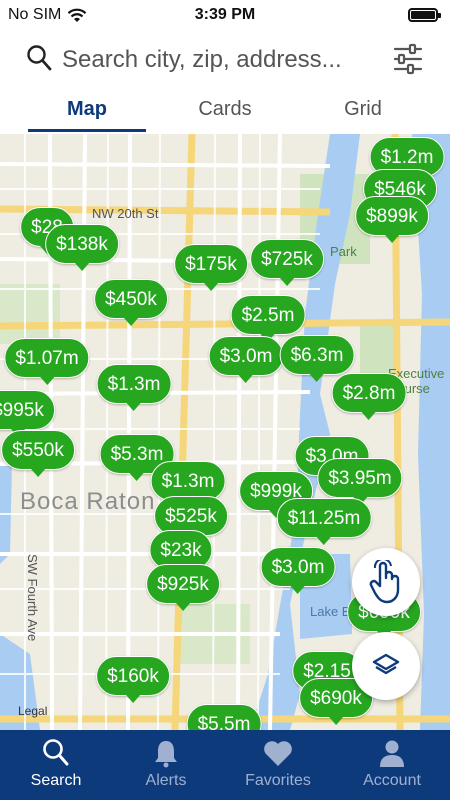 The image size is (450, 800). Describe the element at coordinates (38, 453) in the screenshot. I see `price-pin: $550k` at that location.